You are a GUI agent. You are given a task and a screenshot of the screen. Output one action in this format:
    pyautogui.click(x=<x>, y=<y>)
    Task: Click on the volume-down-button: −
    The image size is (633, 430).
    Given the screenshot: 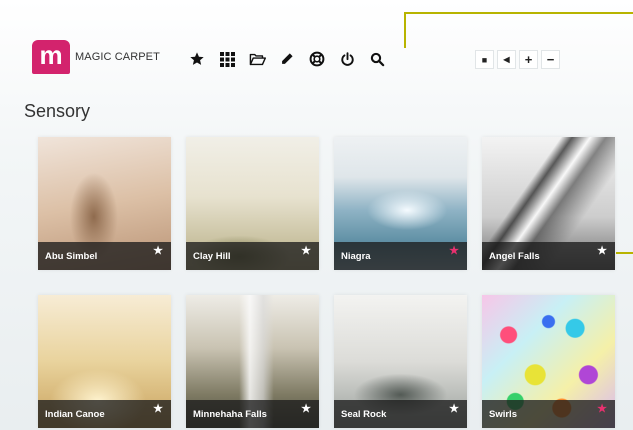 What is the action you would take?
    pyautogui.click(x=550, y=59)
    